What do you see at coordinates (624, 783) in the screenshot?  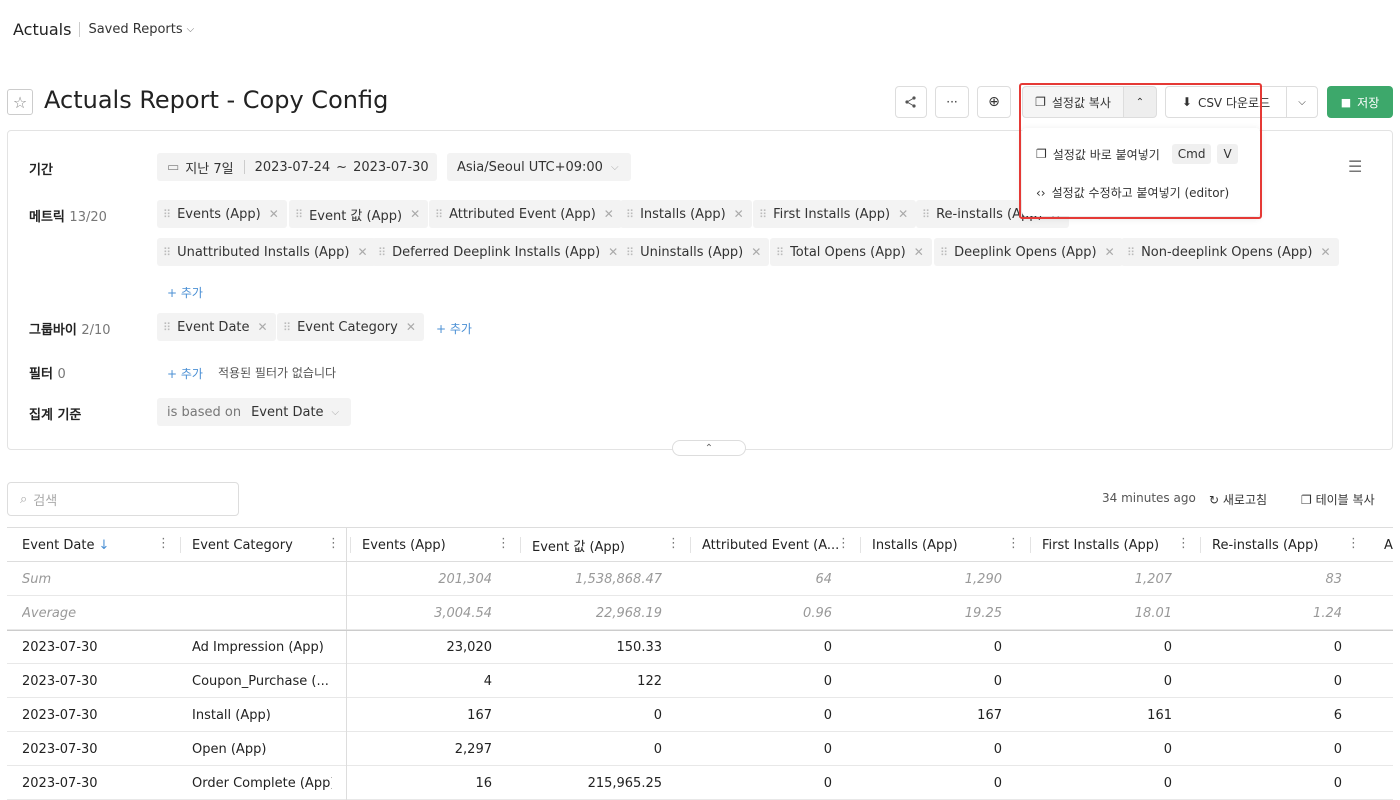 I see `row-value: 215,965.25` at bounding box center [624, 783].